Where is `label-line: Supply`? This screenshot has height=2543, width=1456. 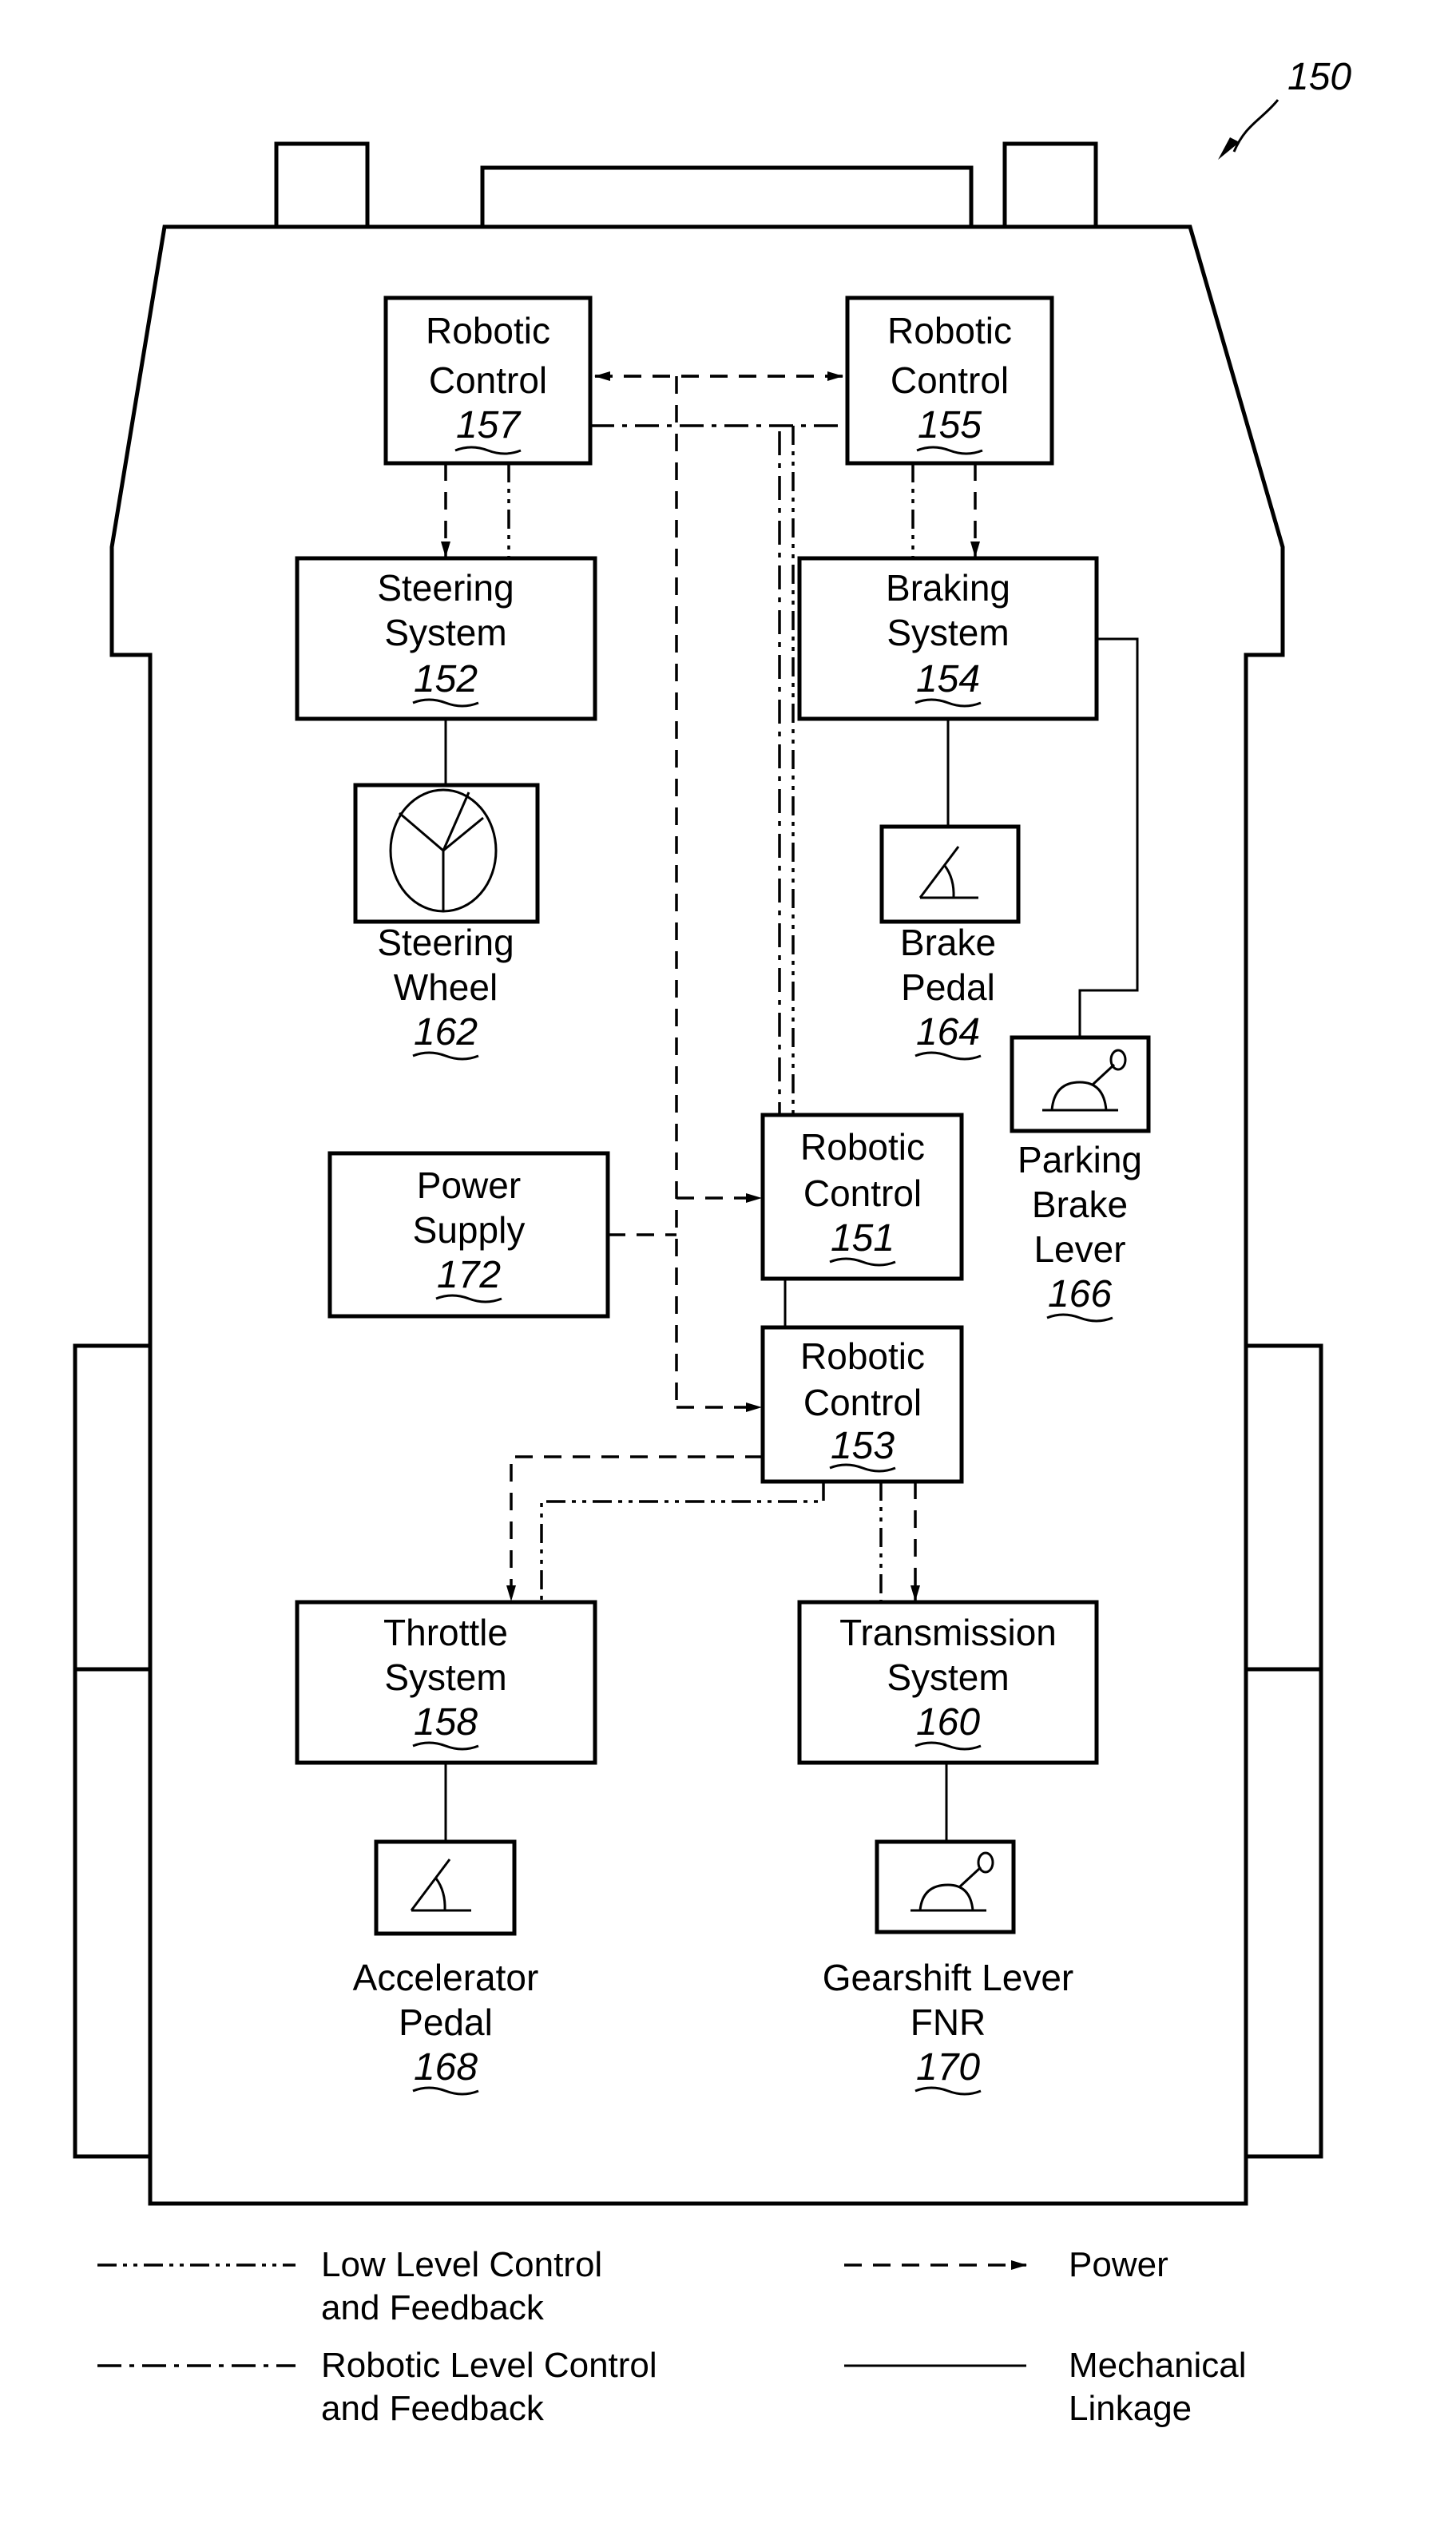 label-line: Supply is located at coordinates (469, 1230).